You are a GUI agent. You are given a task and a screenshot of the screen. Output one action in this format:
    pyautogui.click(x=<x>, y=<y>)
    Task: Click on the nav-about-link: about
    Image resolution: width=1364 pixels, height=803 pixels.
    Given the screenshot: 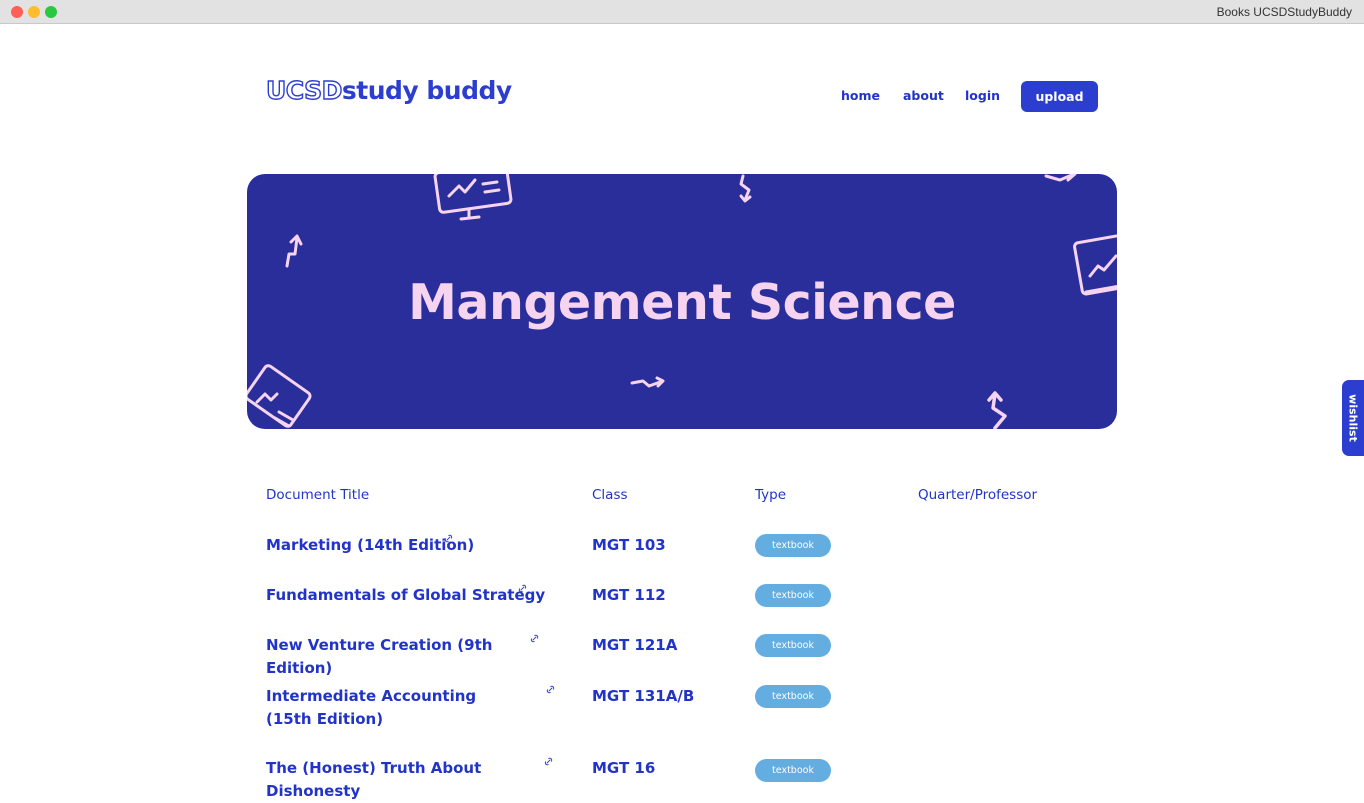 What is the action you would take?
    pyautogui.click(x=923, y=95)
    